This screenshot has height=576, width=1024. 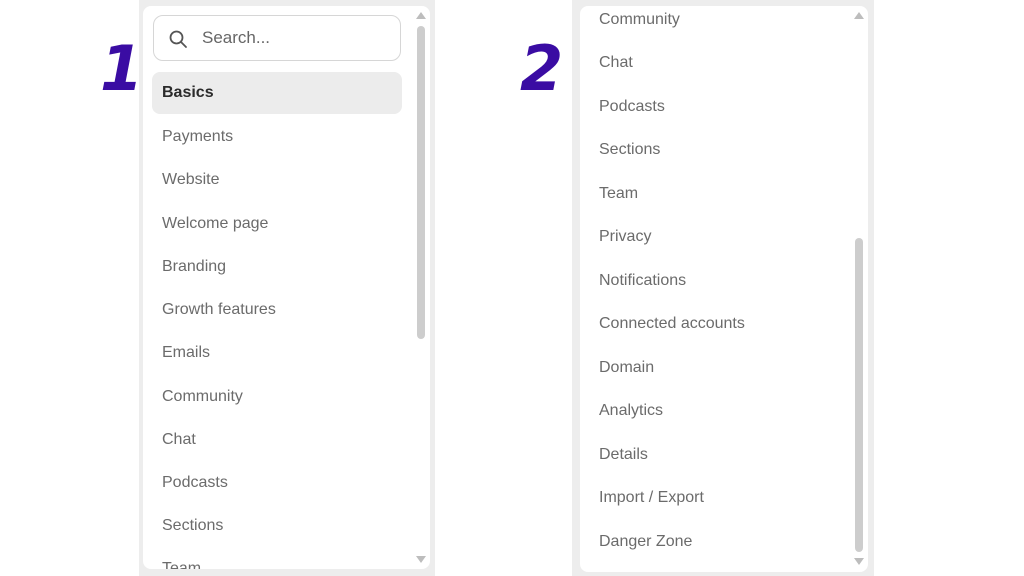 What do you see at coordinates (178, 39) in the screenshot?
I see `search-icon` at bounding box center [178, 39].